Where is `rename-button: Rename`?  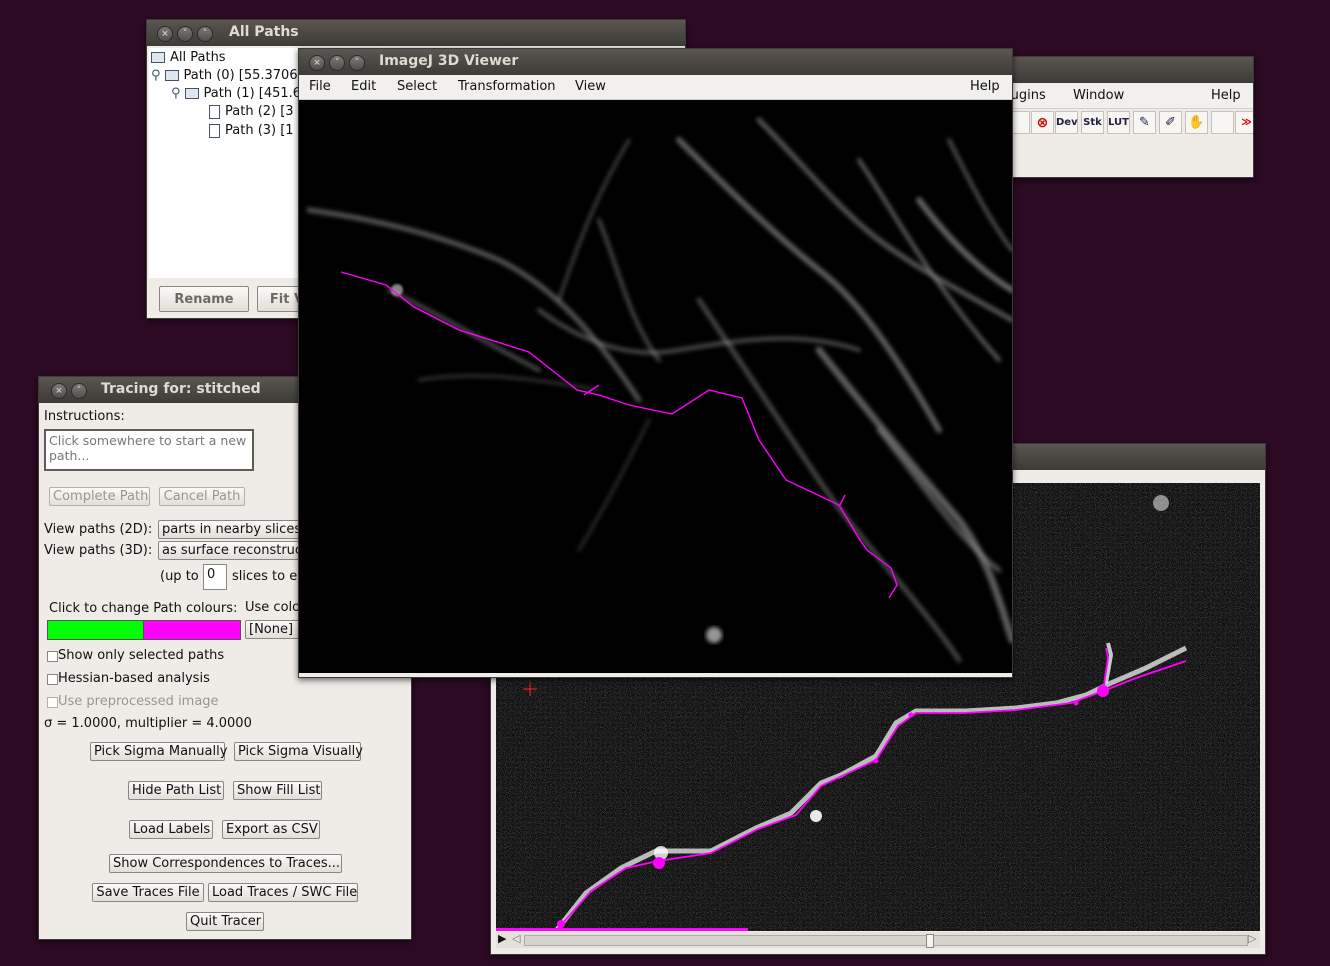
rename-button: Rename is located at coordinates (204, 299).